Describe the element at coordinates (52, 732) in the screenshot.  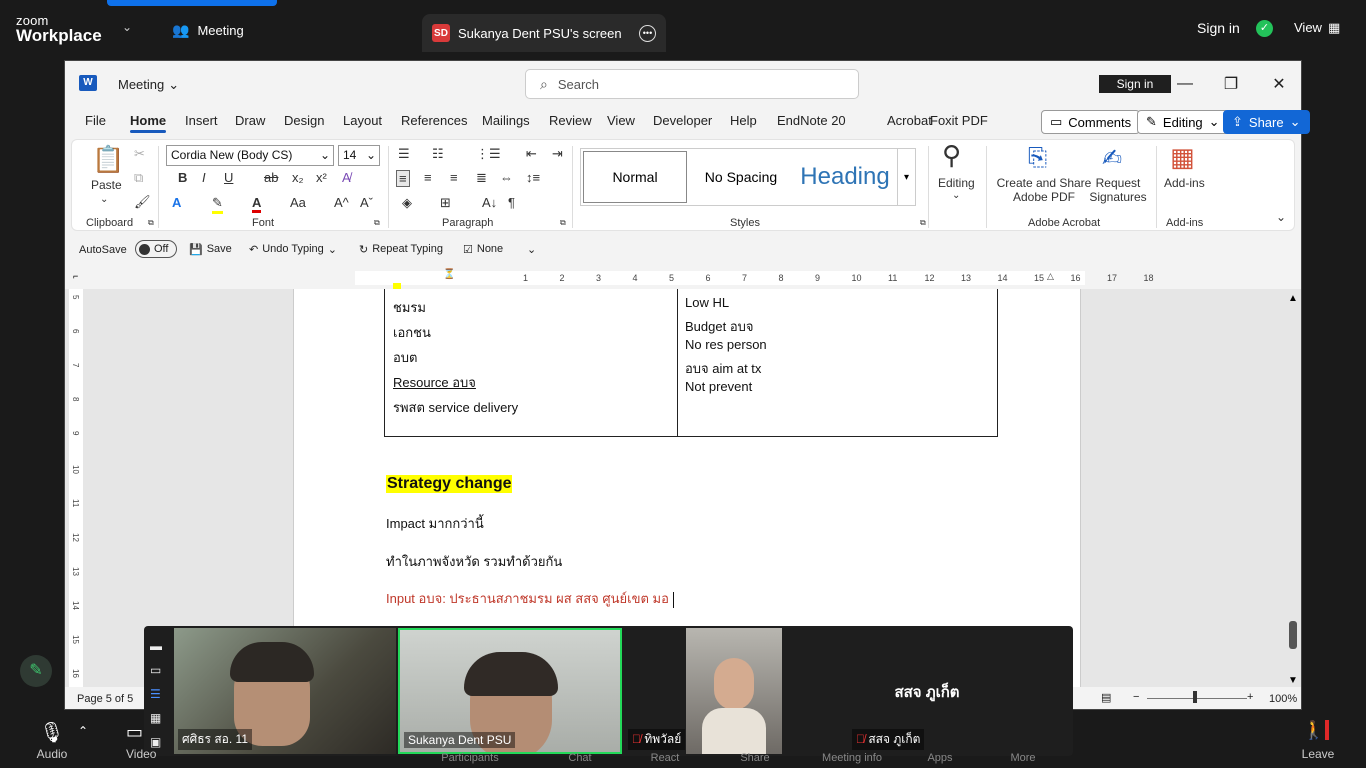
I see `microphone-icon: 🎙` at that location.